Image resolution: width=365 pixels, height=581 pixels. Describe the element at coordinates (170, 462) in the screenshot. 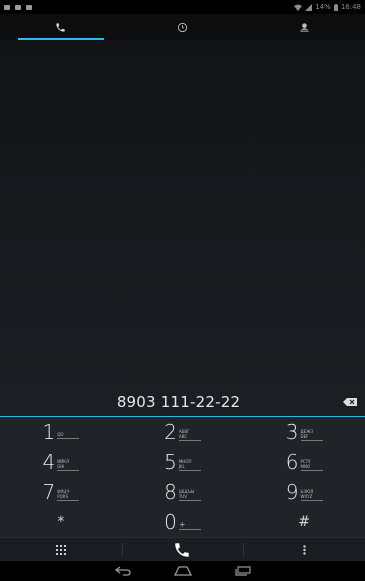

I see `key-digit: 5` at that location.